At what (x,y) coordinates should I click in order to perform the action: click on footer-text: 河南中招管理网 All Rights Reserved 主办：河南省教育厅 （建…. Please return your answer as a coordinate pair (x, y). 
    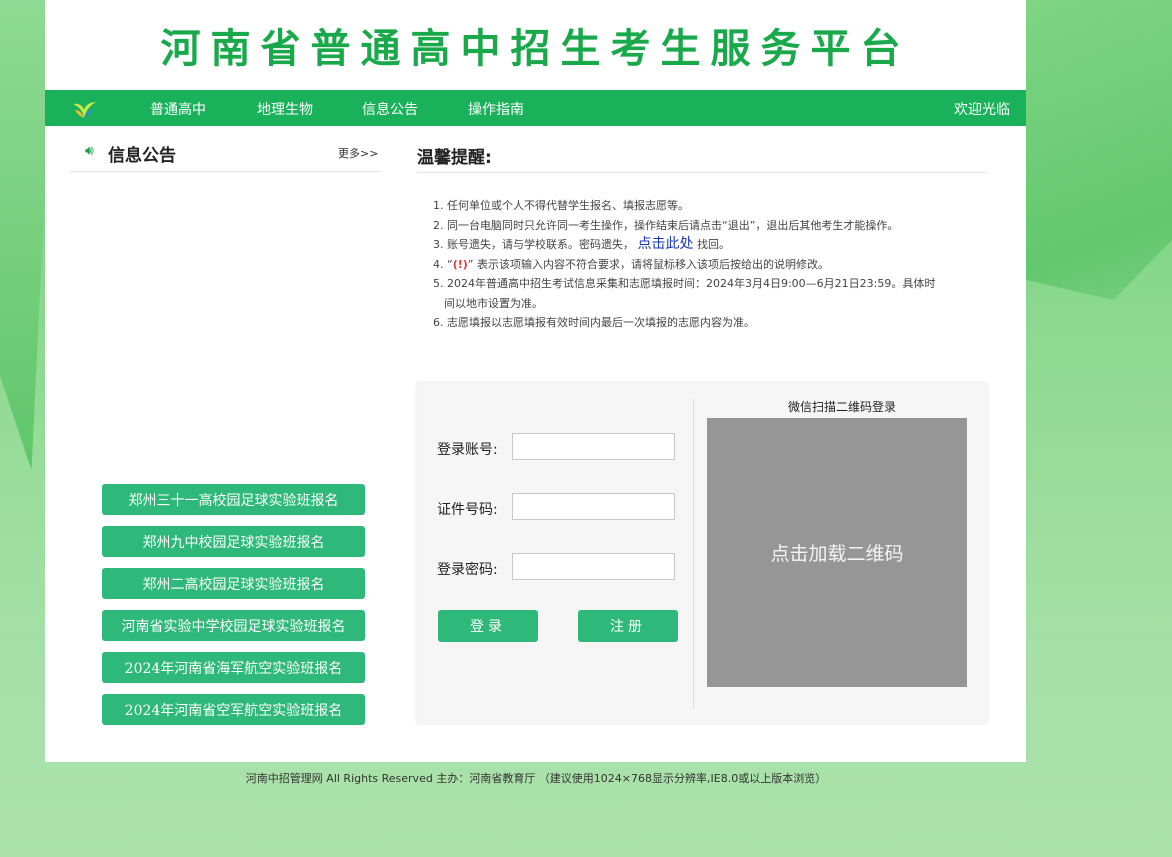
    Looking at the image, I should click on (536, 778).